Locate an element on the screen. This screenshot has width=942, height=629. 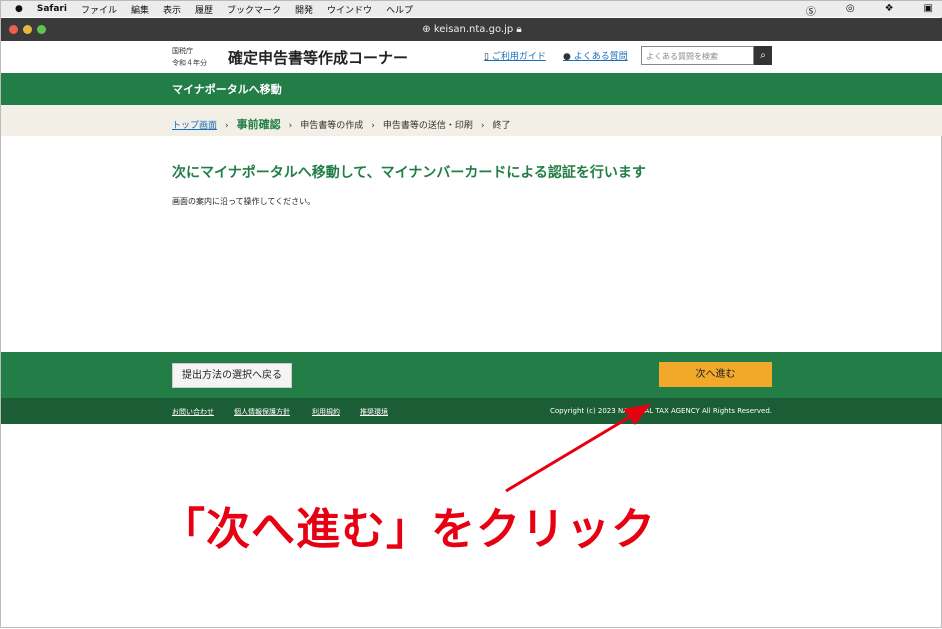
annotation-text: 「次へ進む」をクリック is located at coordinates (408, 529).